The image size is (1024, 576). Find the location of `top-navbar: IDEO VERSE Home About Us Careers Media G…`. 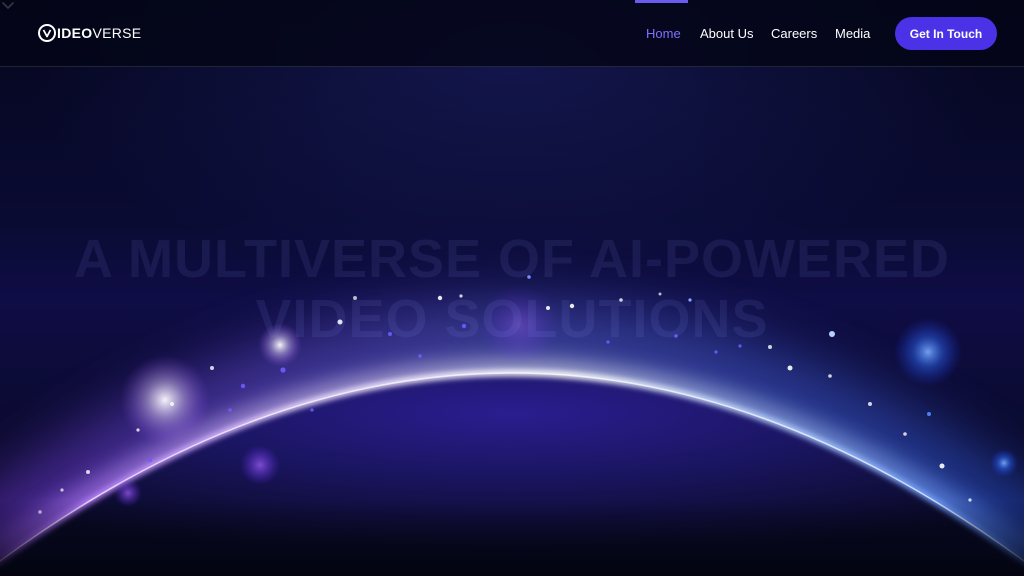

top-navbar: IDEO VERSE Home About Us Careers Media G… is located at coordinates (512, 33).